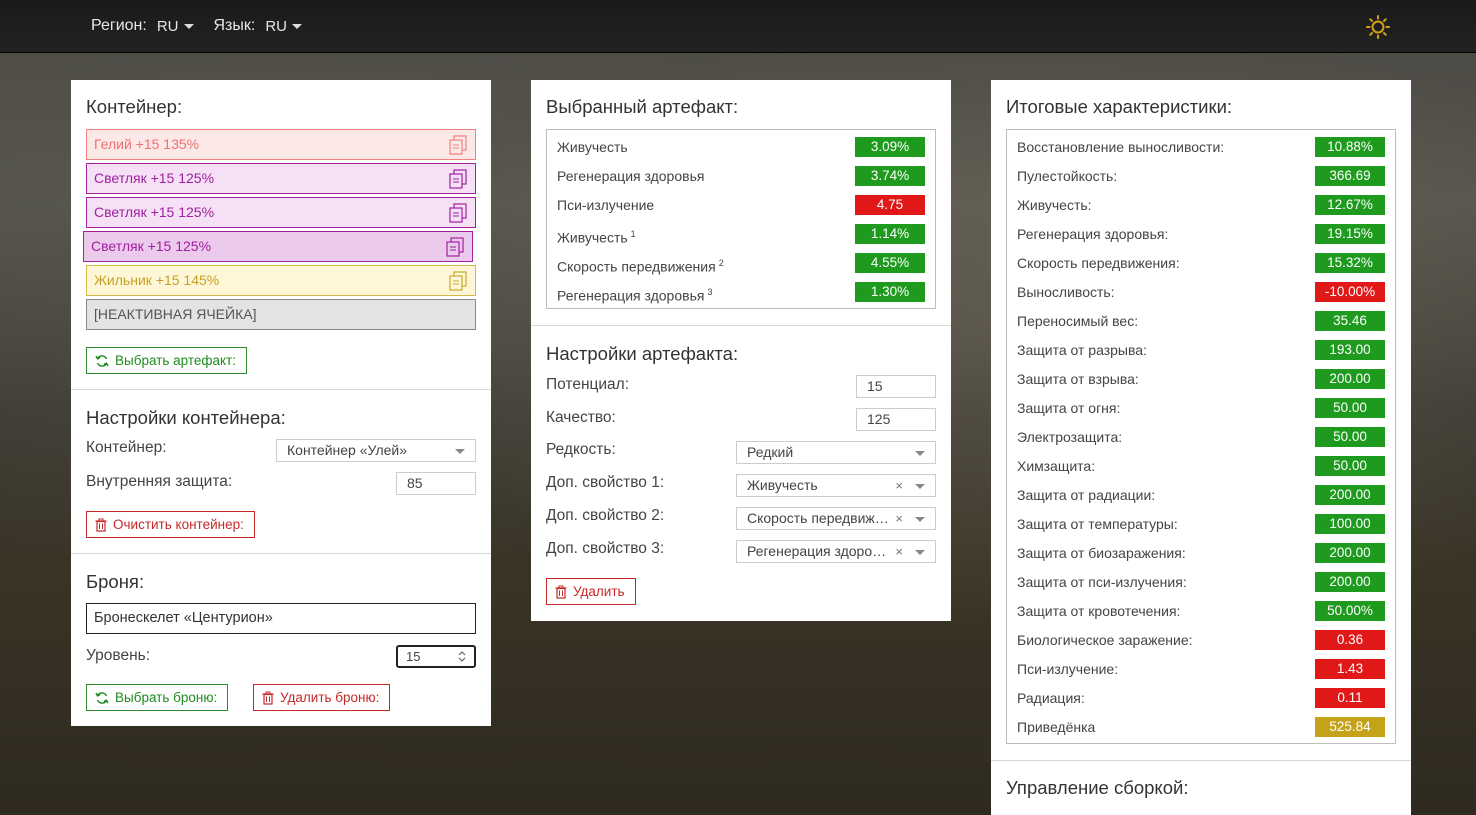 This screenshot has height=815, width=1476. I want to click on stat-name: Переносимый вес:, so click(1077, 321).